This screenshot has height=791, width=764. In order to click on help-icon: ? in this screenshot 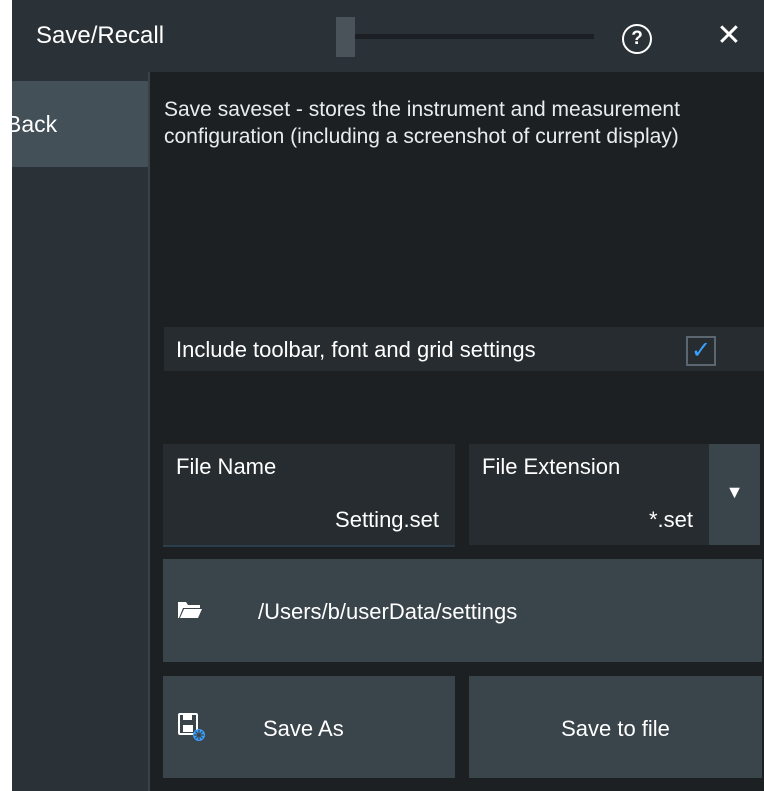, I will do `click(637, 39)`.